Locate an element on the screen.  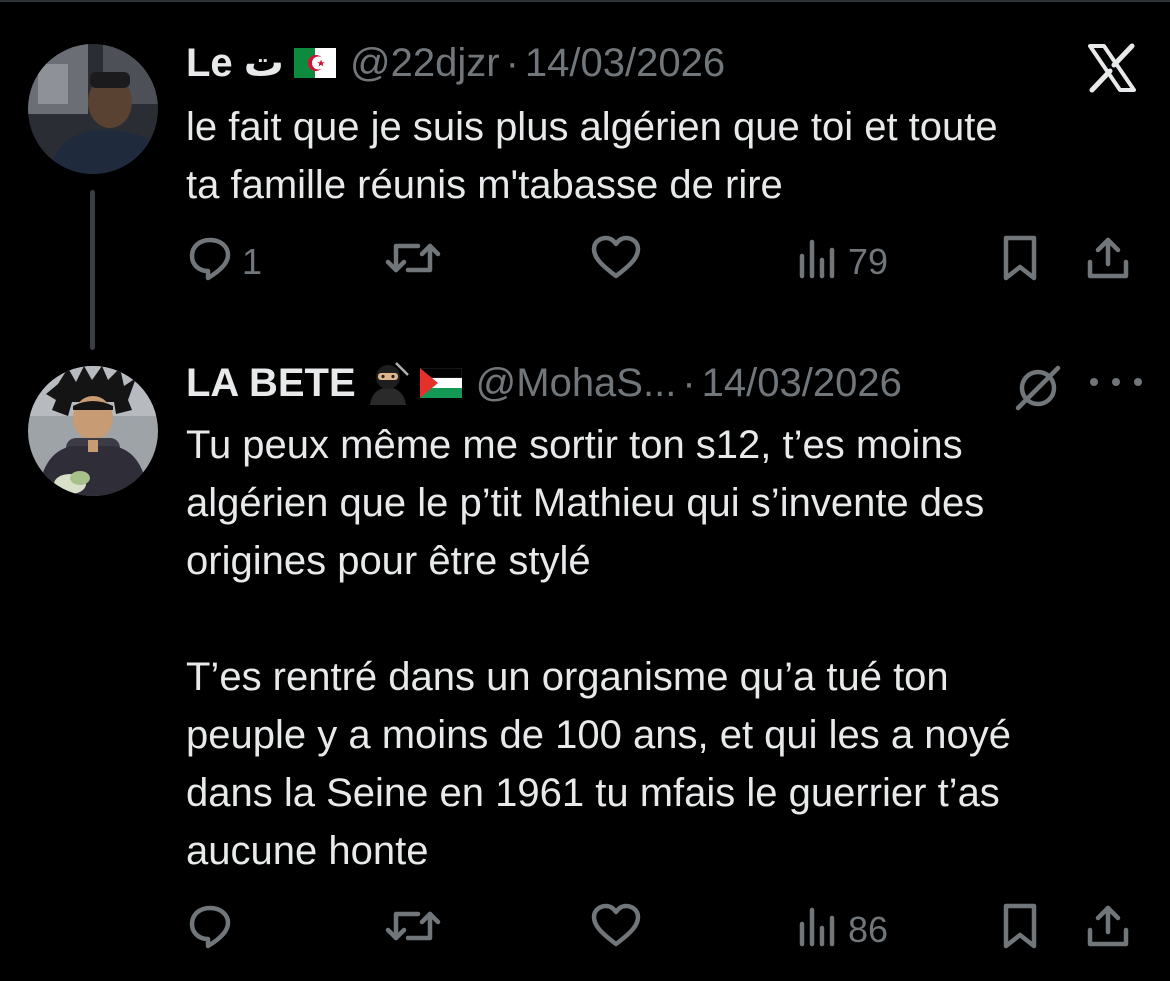
action-bar: 86 is located at coordinates (666, 930).